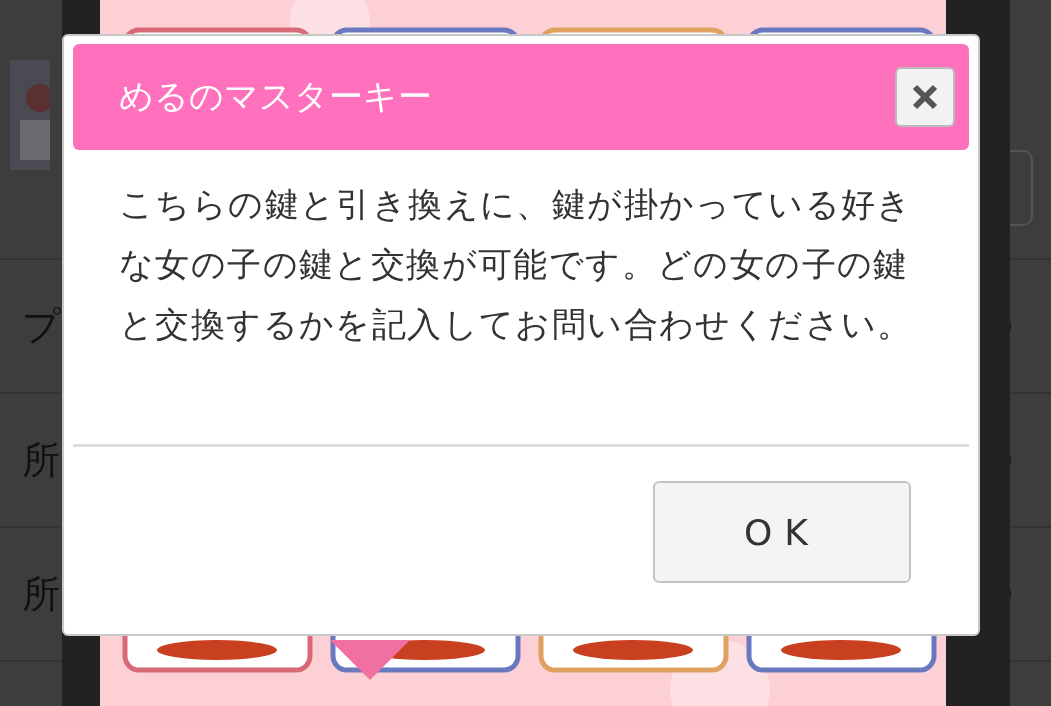  I want to click on dialog-title: めるのマスターキー, so click(275, 96).